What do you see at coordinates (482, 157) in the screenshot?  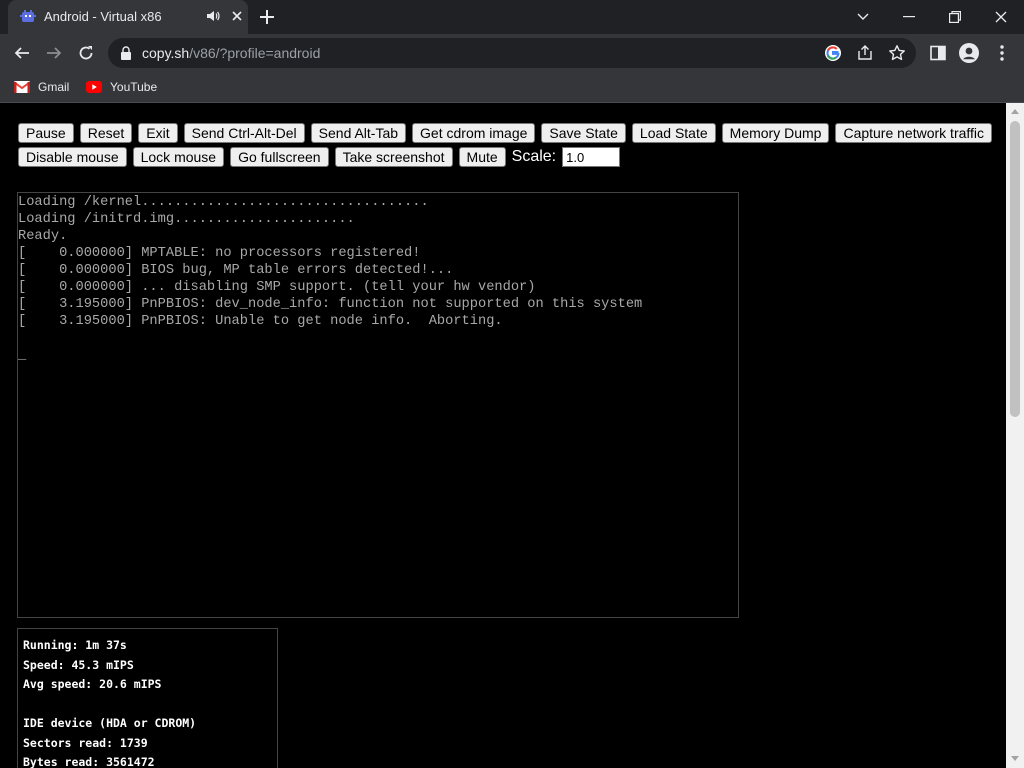 I see `mute-button: Mute` at bounding box center [482, 157].